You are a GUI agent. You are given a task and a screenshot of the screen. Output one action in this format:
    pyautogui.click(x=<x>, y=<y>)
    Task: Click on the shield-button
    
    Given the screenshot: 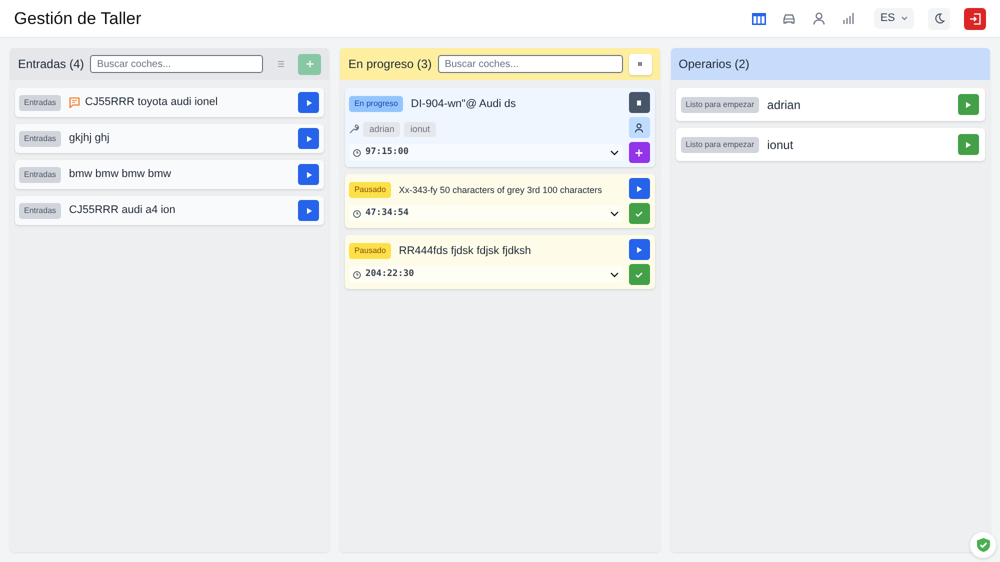 What is the action you would take?
    pyautogui.click(x=983, y=545)
    